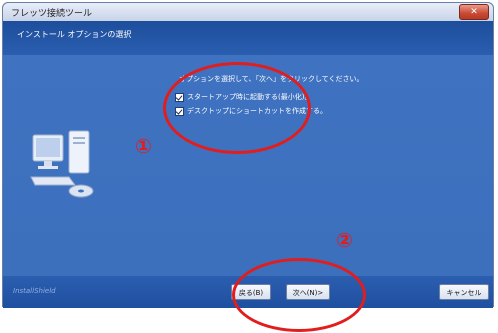  Describe the element at coordinates (248, 38) in the screenshot. I see `header-banner: インストール オプションの選択` at that location.